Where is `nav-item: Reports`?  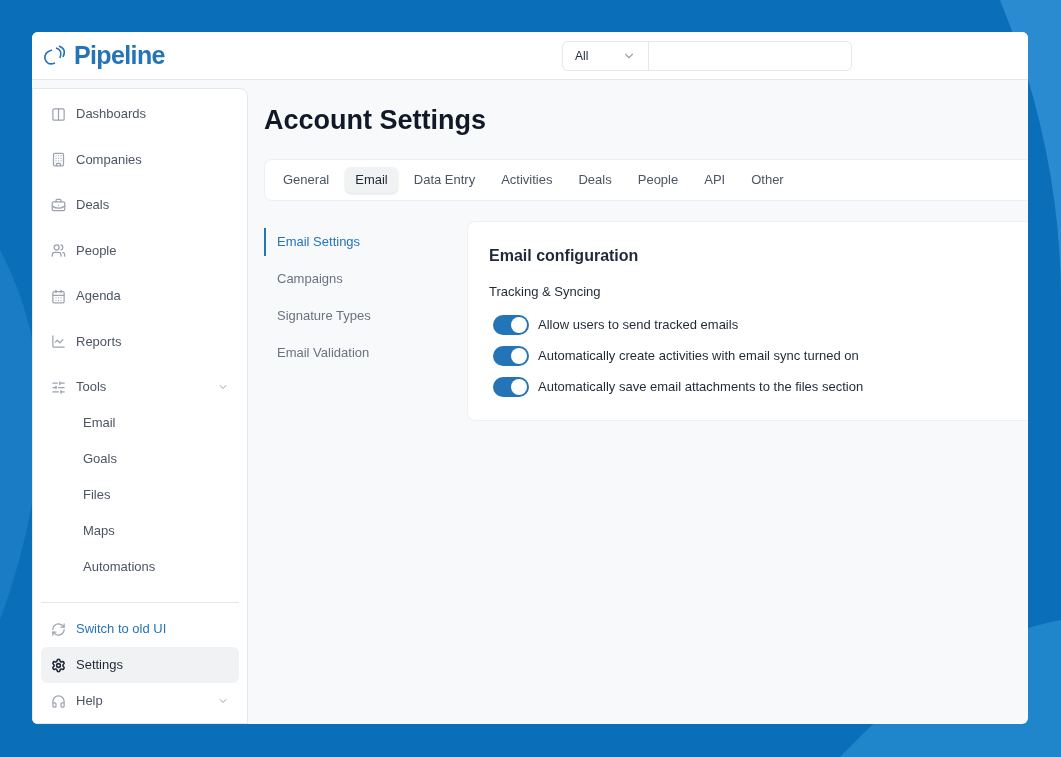 nav-item: Reports is located at coordinates (140, 341).